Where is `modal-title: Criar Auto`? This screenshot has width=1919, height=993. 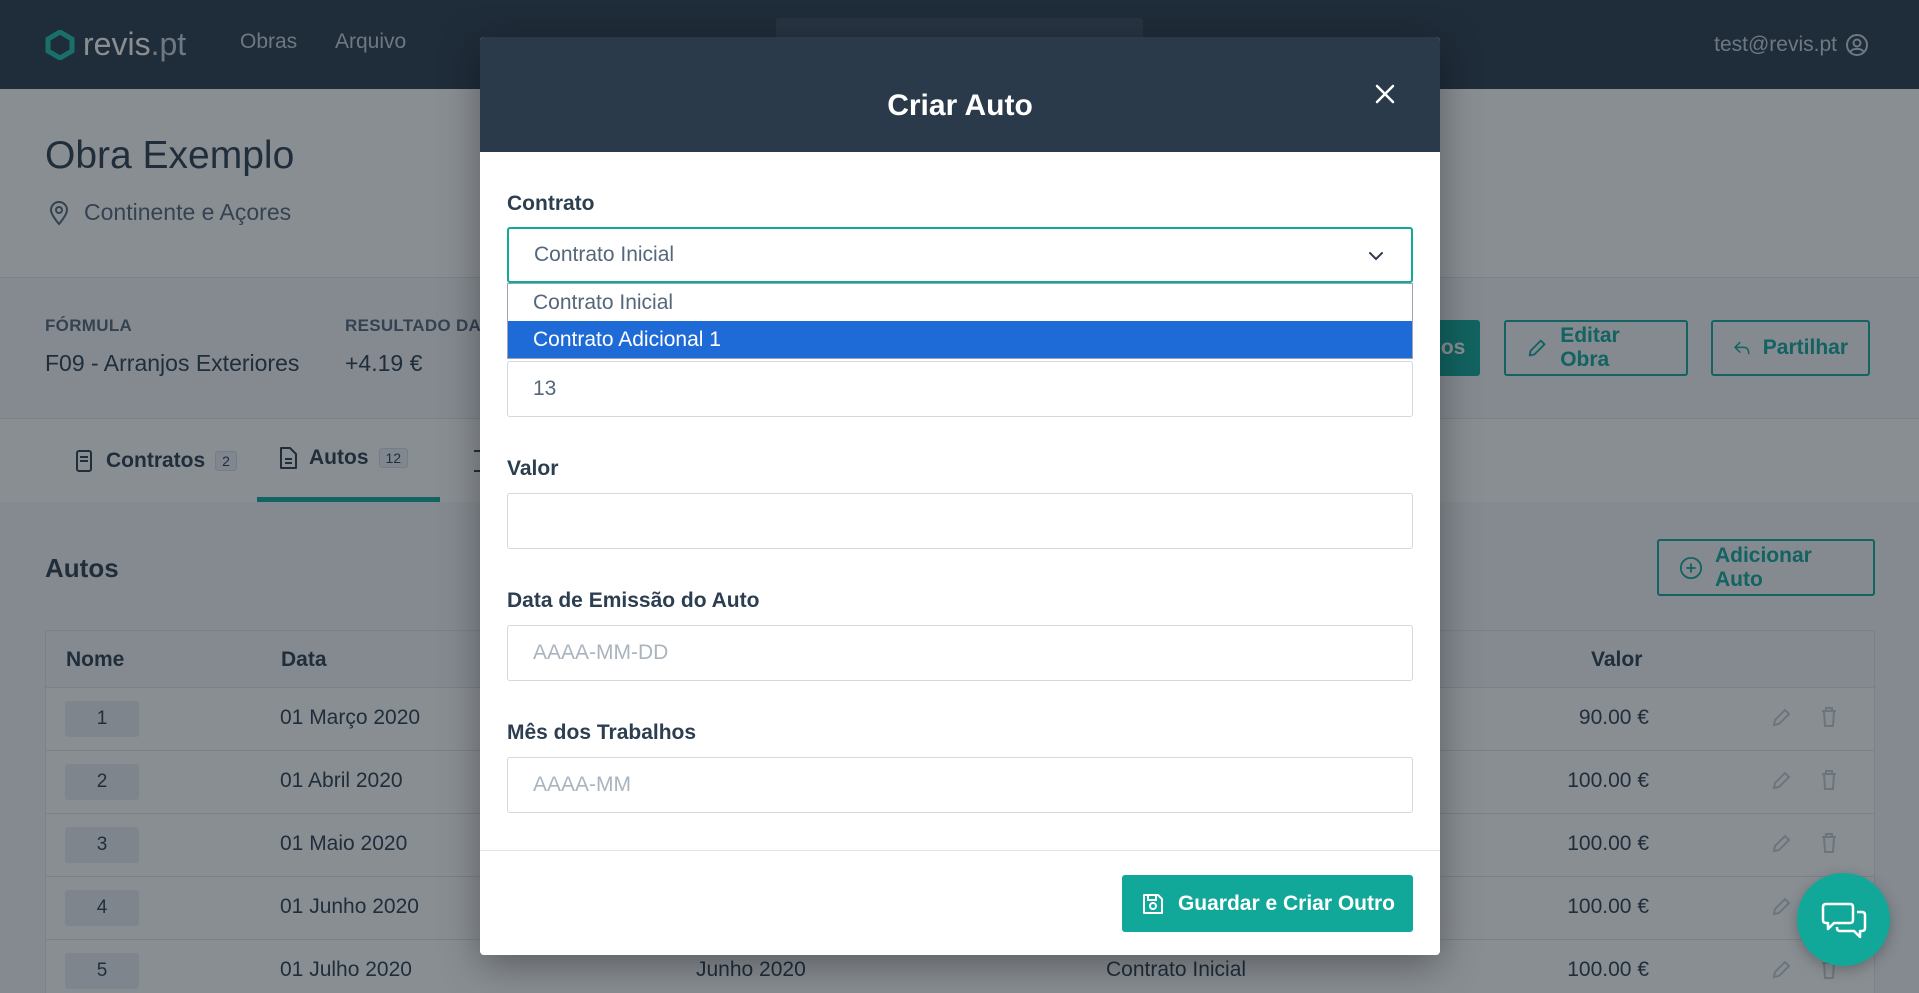
modal-title: Criar Auto is located at coordinates (960, 105).